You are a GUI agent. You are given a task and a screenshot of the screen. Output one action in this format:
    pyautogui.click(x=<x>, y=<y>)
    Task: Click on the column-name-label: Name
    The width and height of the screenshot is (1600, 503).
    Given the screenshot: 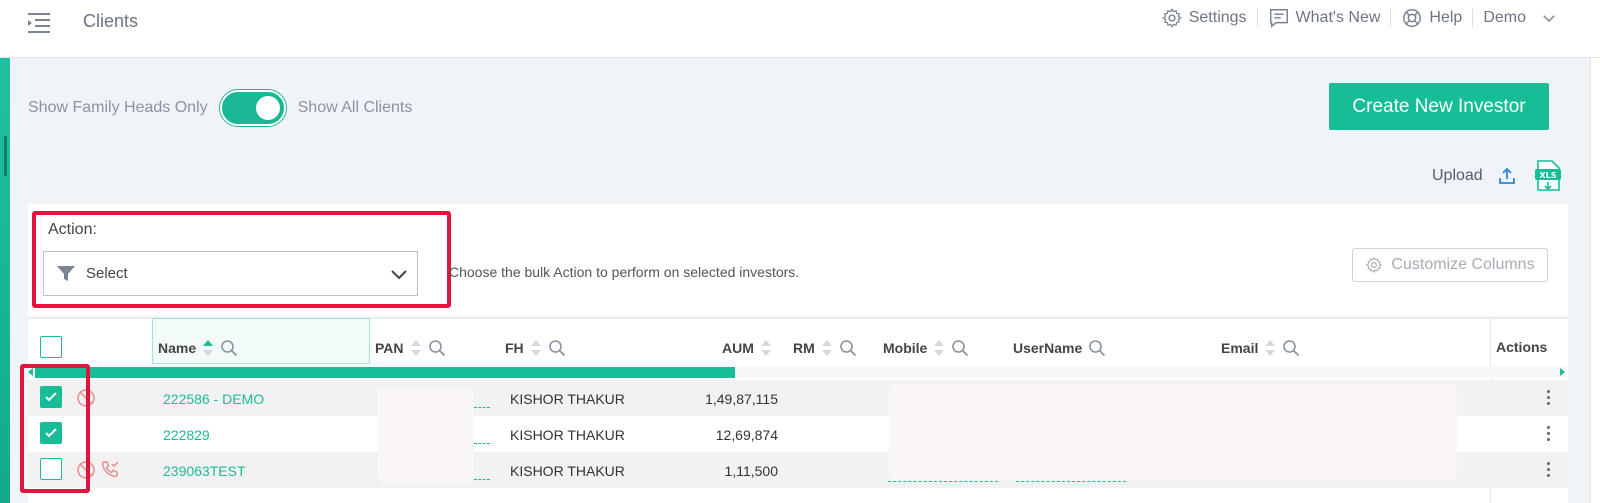 What is the action you would take?
    pyautogui.click(x=177, y=348)
    